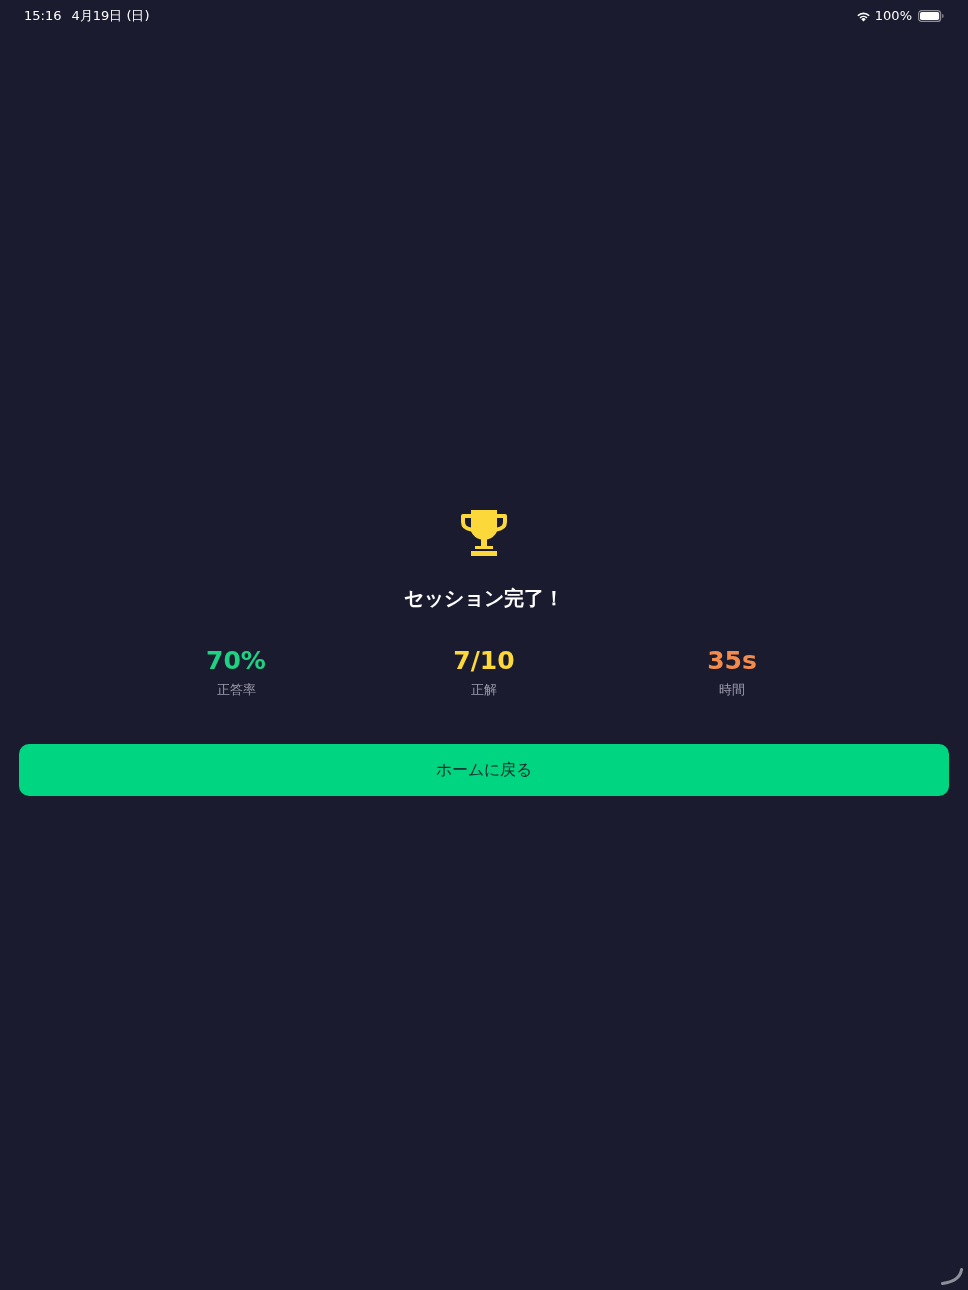 The height and width of the screenshot is (1290, 968). I want to click on home-button: ホームに戻る, so click(484, 770).